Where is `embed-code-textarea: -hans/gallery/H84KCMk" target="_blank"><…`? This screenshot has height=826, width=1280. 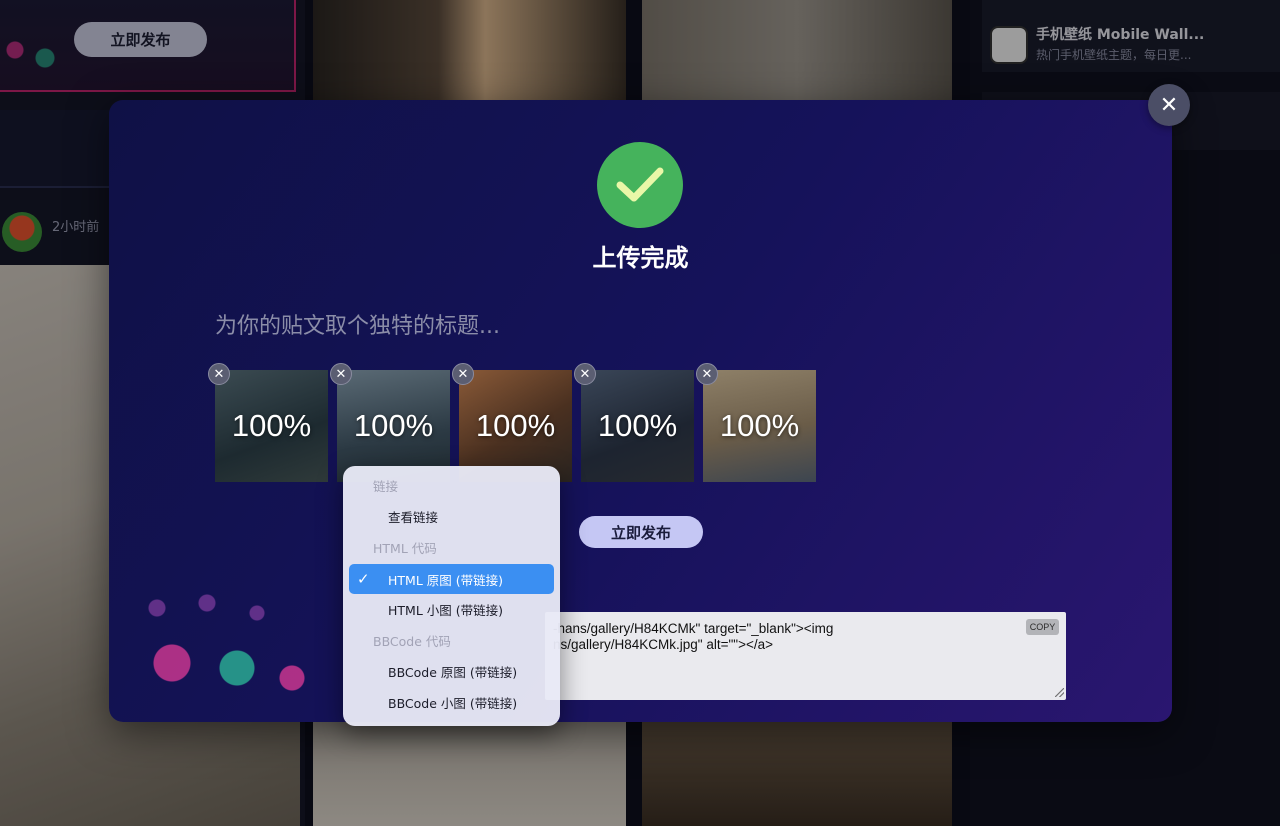
embed-code-textarea: -hans/gallery/H84KCMk" target="_blank"><… is located at coordinates (805, 656).